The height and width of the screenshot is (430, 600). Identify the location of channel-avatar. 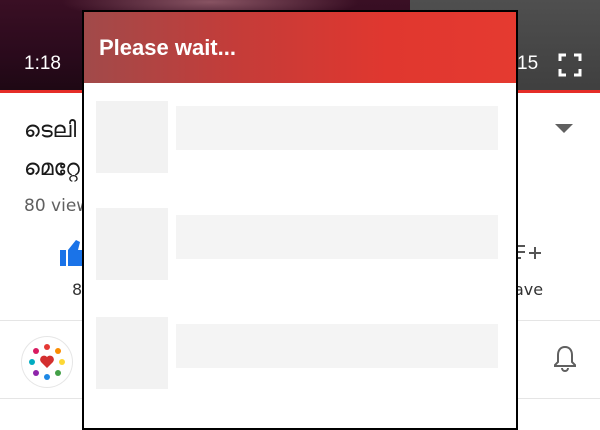
(47, 362).